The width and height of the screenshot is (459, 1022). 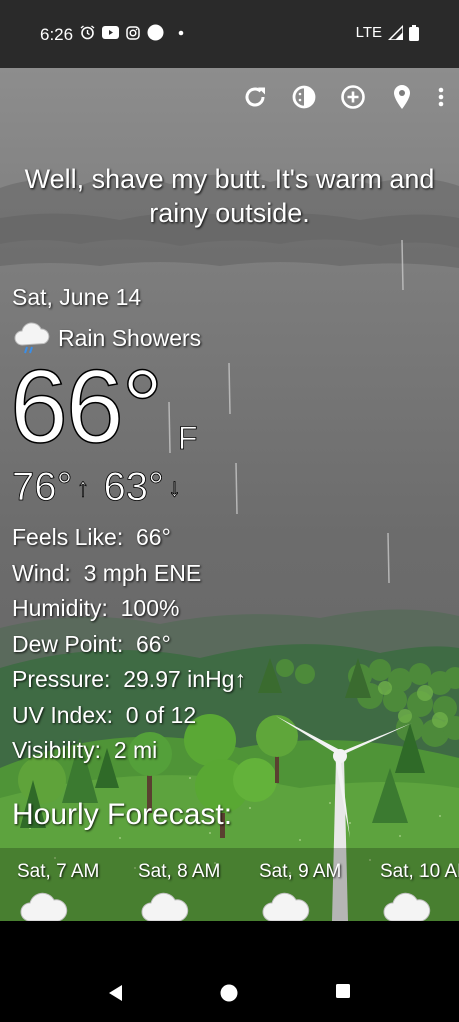 I want to click on add-location-icon, so click(x=353, y=97).